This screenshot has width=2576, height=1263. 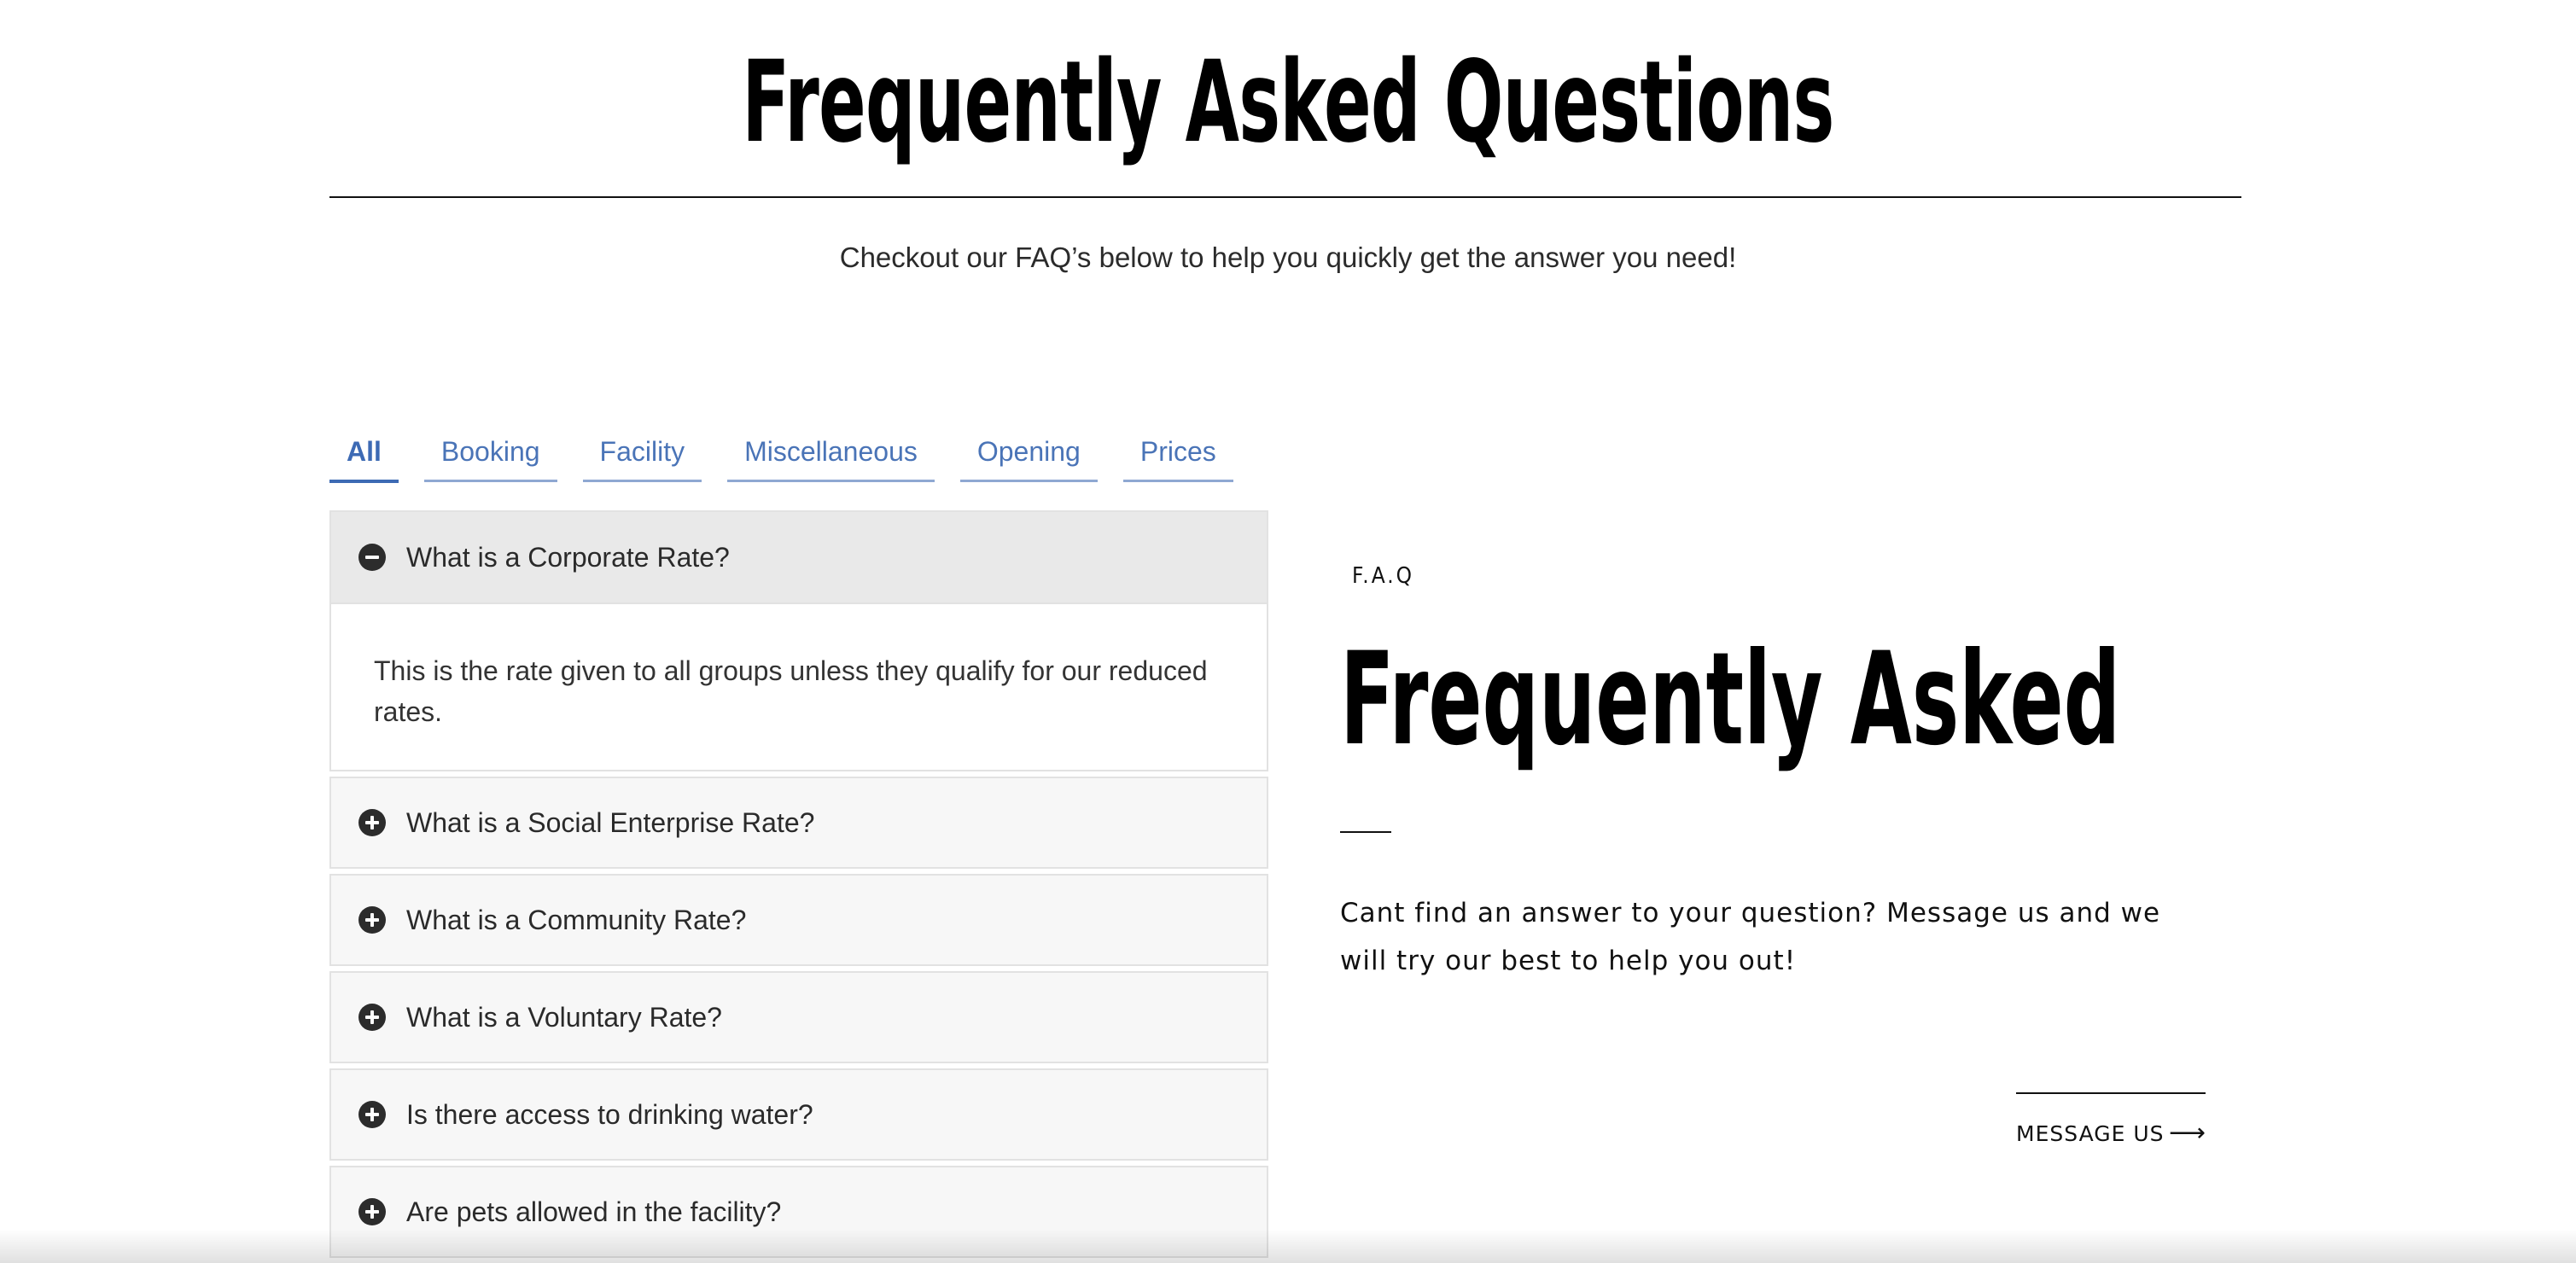 What do you see at coordinates (364, 456) in the screenshot?
I see `tab-all: All` at bounding box center [364, 456].